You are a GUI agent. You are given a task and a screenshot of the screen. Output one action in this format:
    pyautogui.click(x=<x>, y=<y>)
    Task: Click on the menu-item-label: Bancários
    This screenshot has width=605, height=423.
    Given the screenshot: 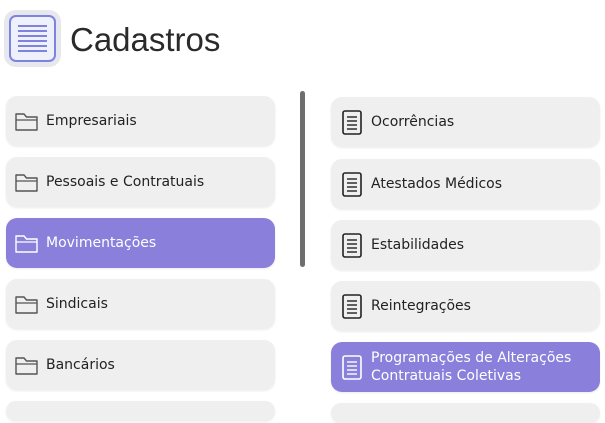 What is the action you would take?
    pyautogui.click(x=80, y=365)
    